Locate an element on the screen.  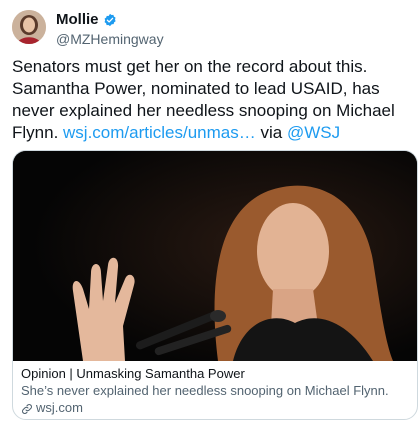
author-display-name: Mollie is located at coordinates (77, 20).